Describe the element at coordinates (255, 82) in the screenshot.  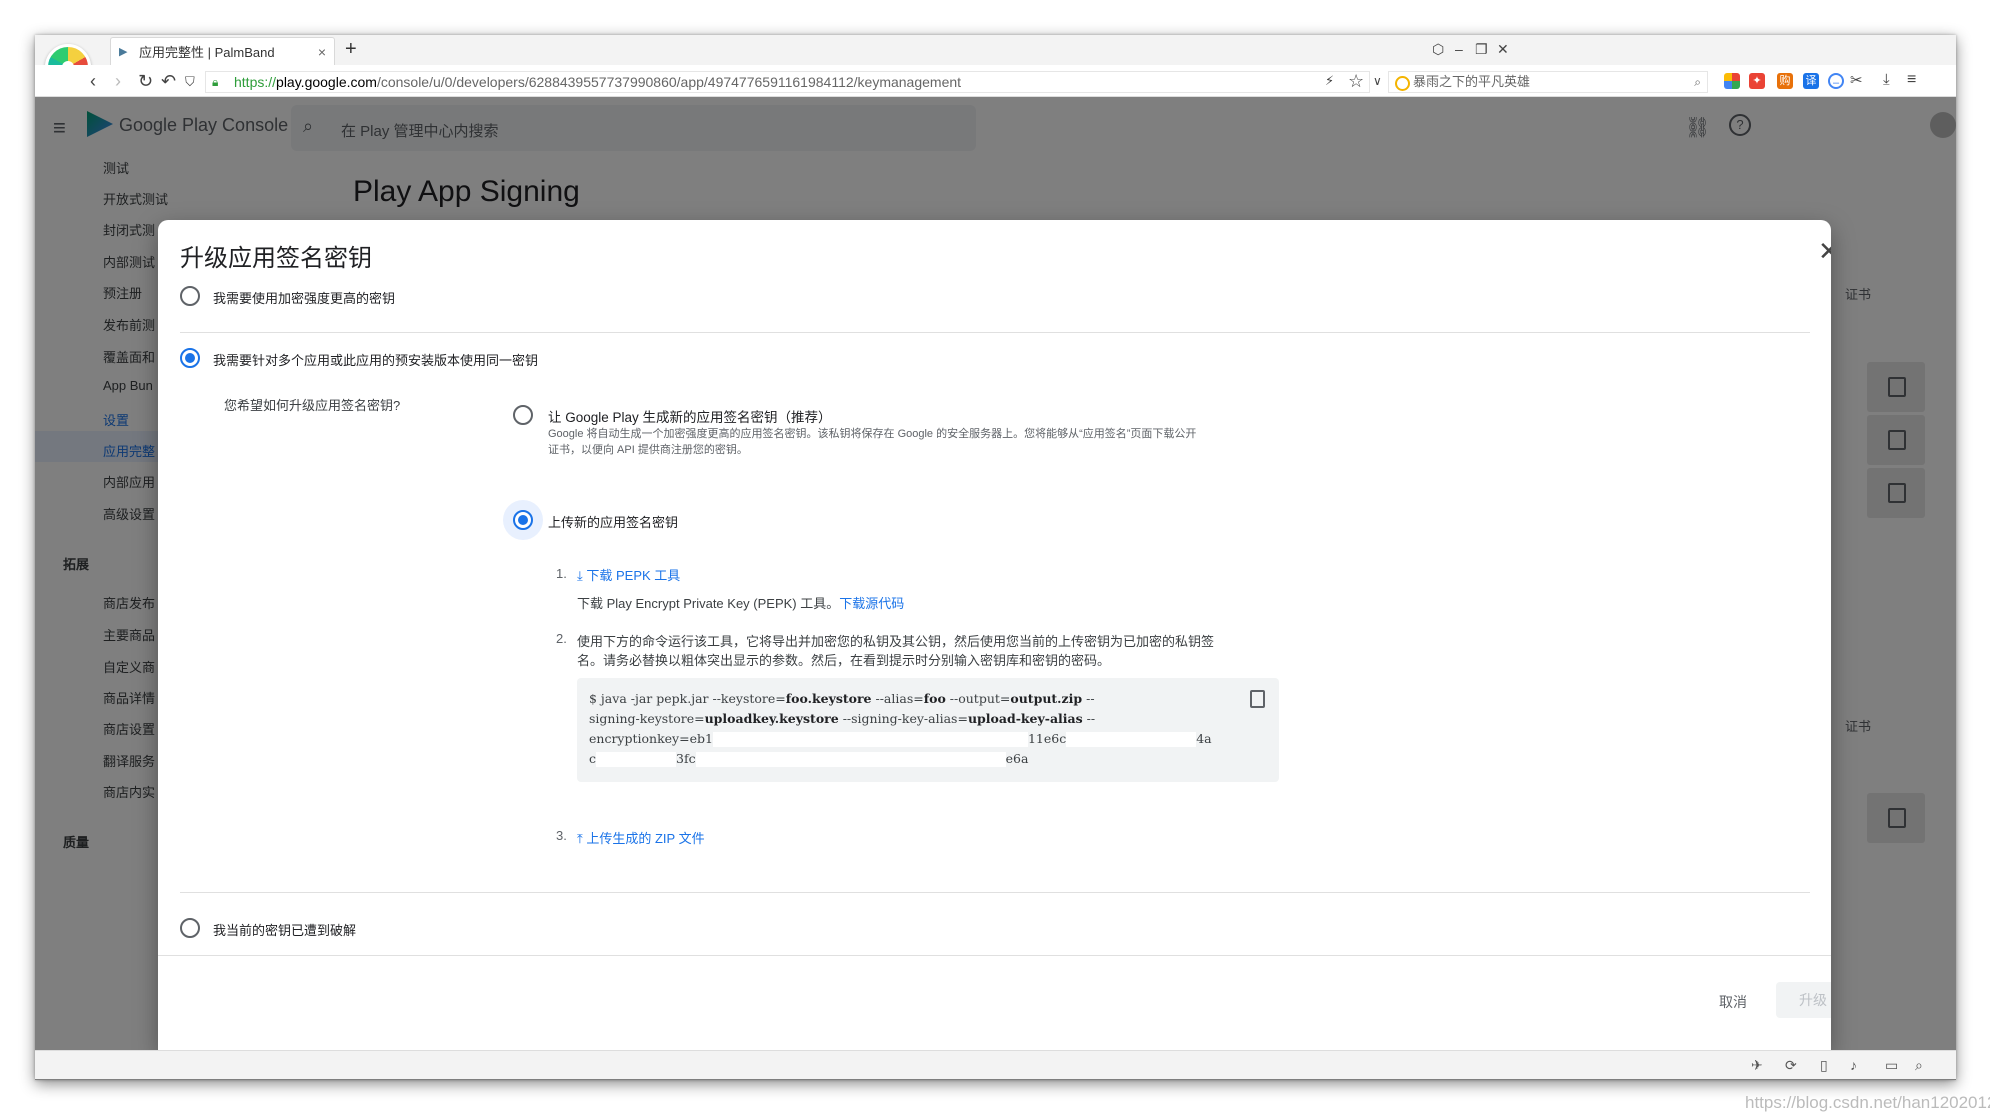
I see `url-scheme: https://` at that location.